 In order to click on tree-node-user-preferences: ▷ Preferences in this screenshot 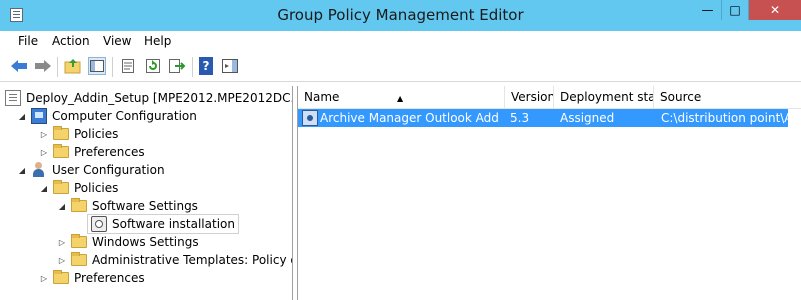, I will do `click(91, 278)`.